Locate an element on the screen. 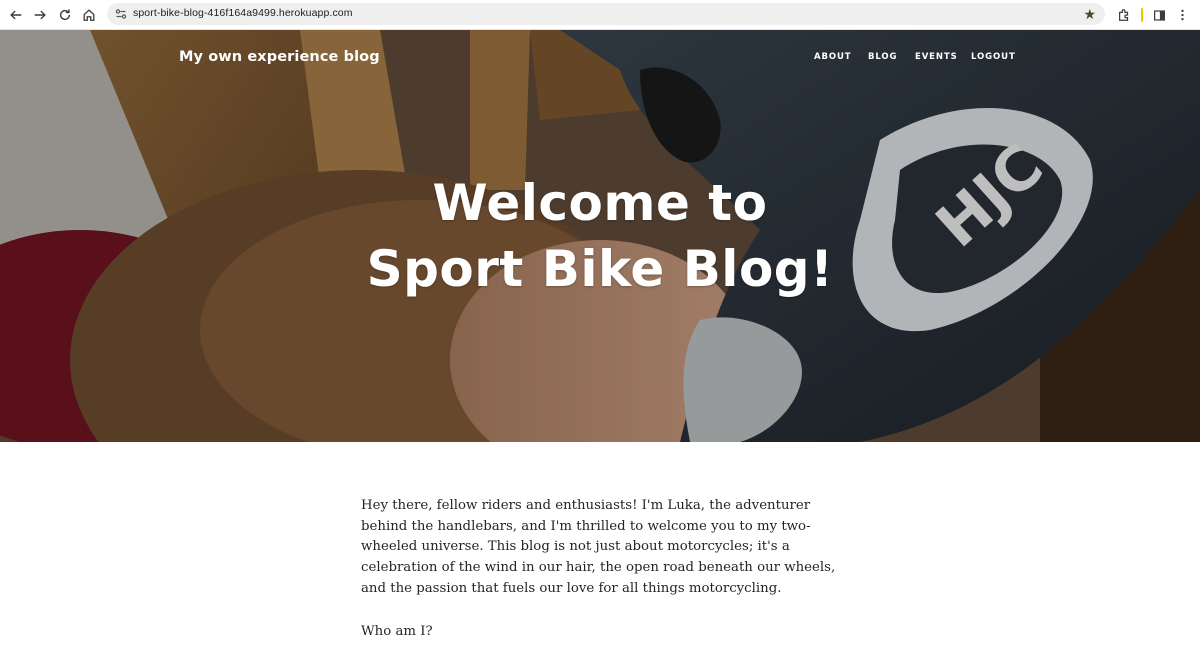 The width and height of the screenshot is (1200, 645). side-panel-icon is located at coordinates (1159, 15).